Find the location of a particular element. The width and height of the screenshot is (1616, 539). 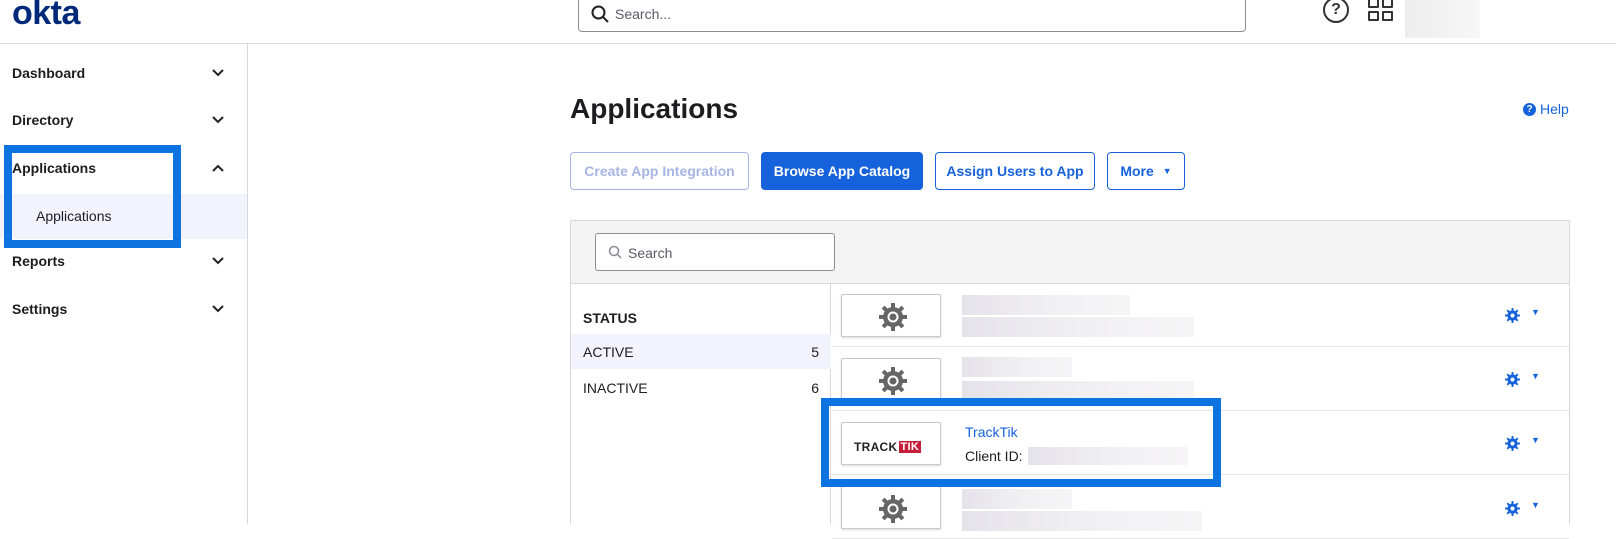

more-label: More is located at coordinates (1137, 171).